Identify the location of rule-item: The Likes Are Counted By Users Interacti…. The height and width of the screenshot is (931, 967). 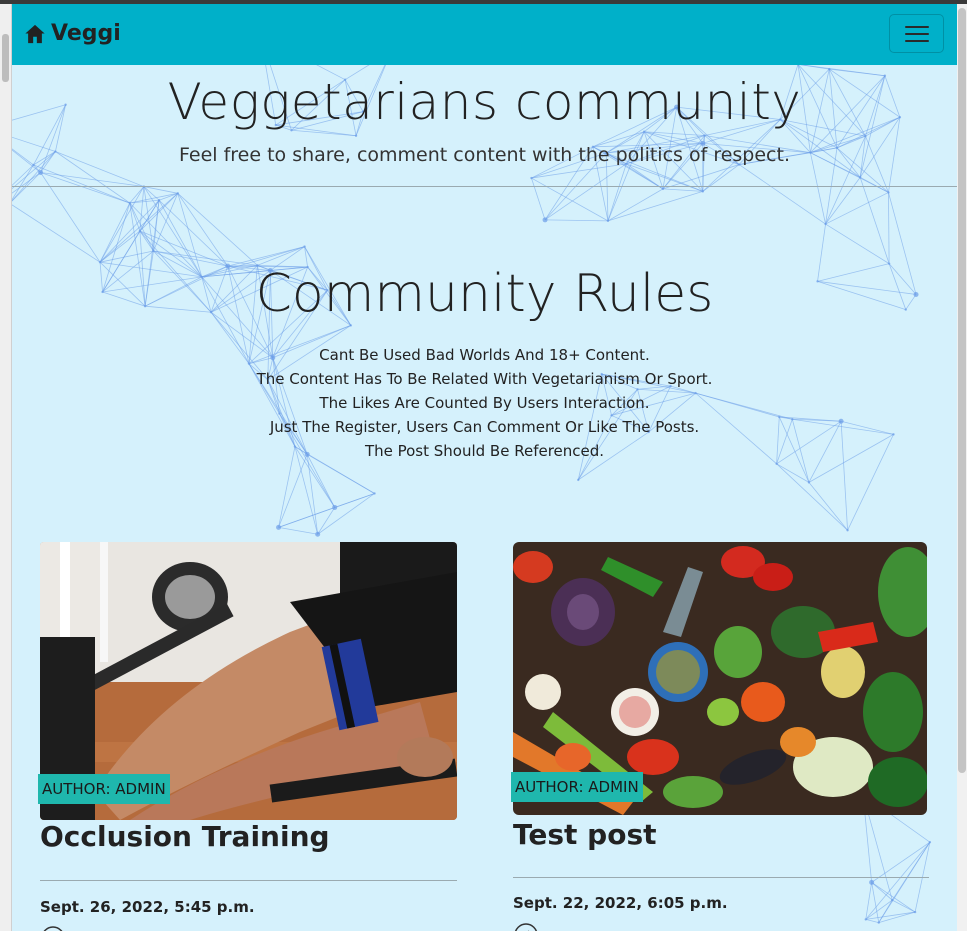
(484, 403).